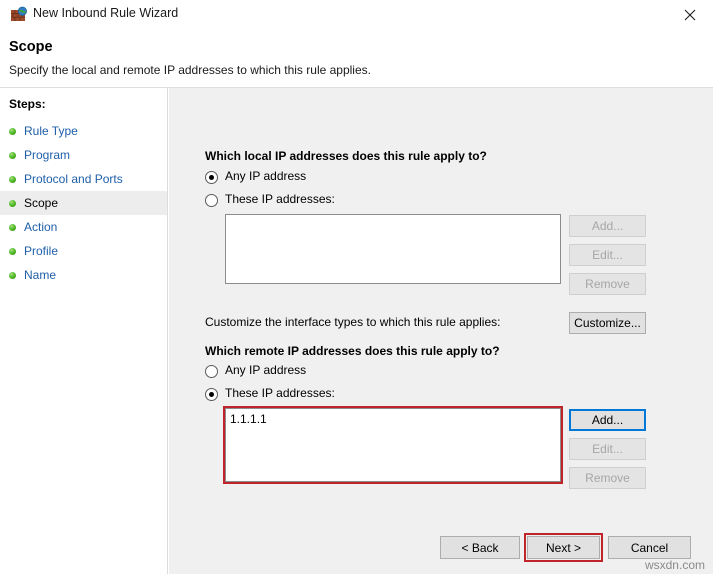  I want to click on firewall-globe-icon, so click(19, 15).